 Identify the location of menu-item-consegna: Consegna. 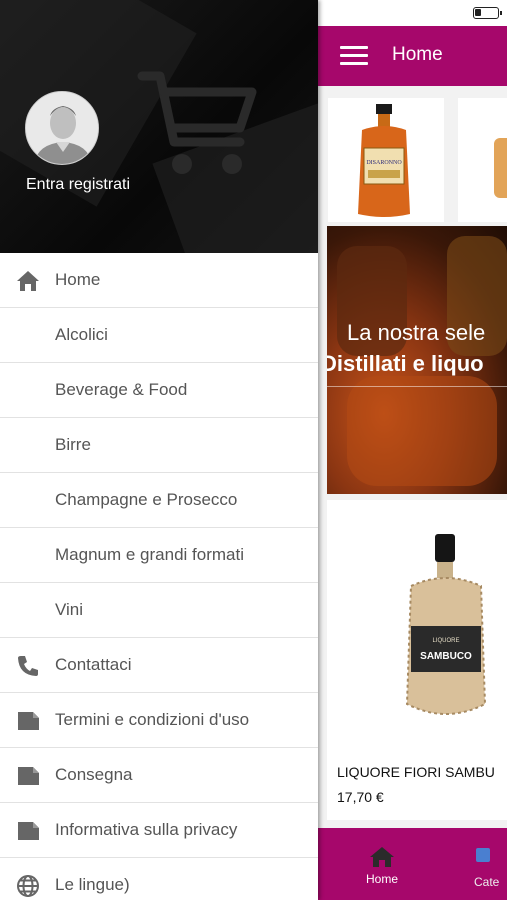
(159, 775).